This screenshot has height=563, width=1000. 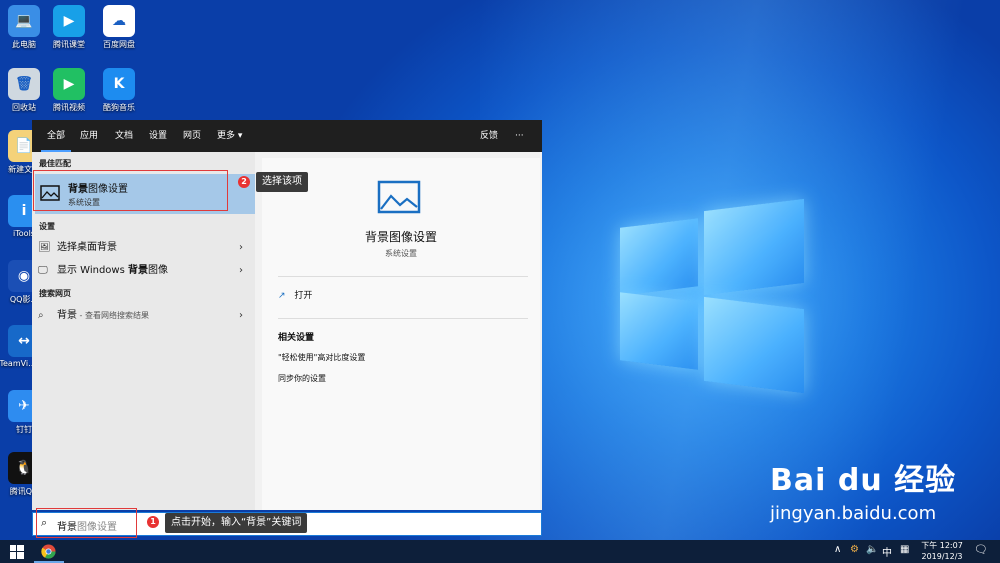 What do you see at coordinates (55, 293) in the screenshot?
I see `web-search-heading: 搜索网页` at bounding box center [55, 293].